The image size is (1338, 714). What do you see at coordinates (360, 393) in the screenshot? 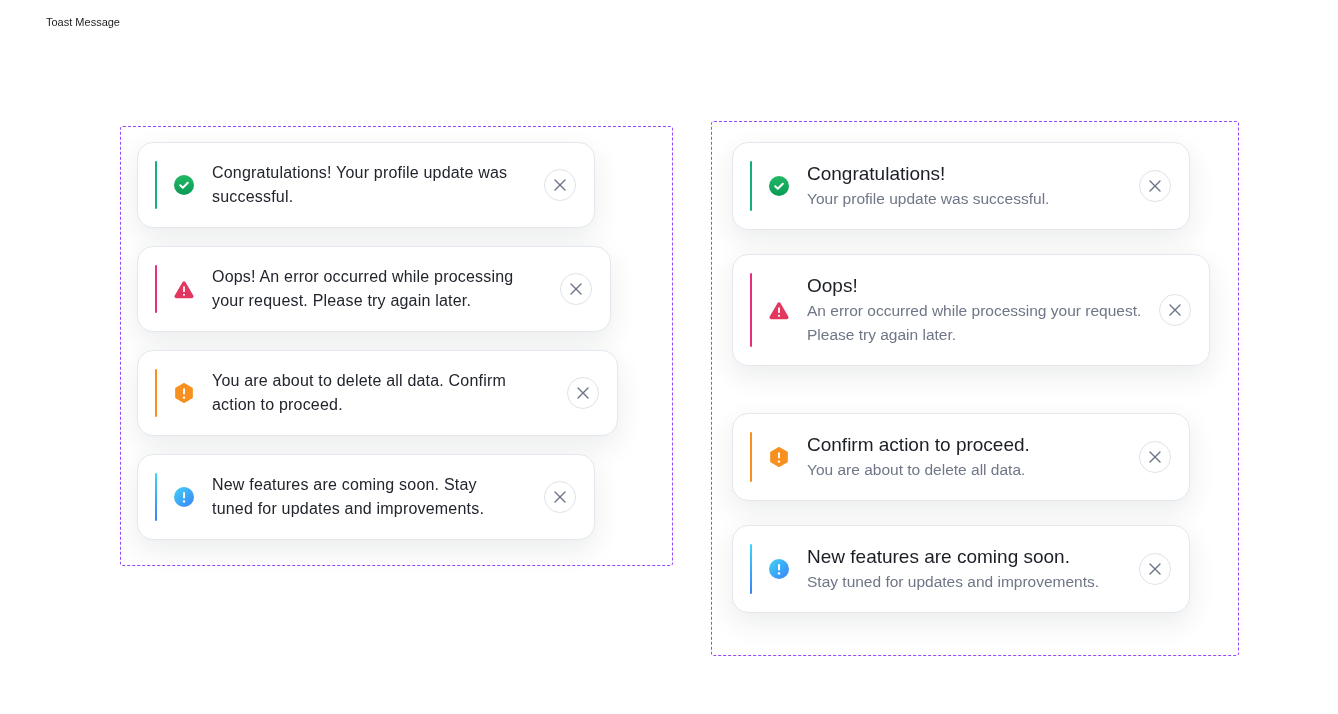
I see `toast-message: You are about to delete all data. Confirm action to proceed.` at bounding box center [360, 393].